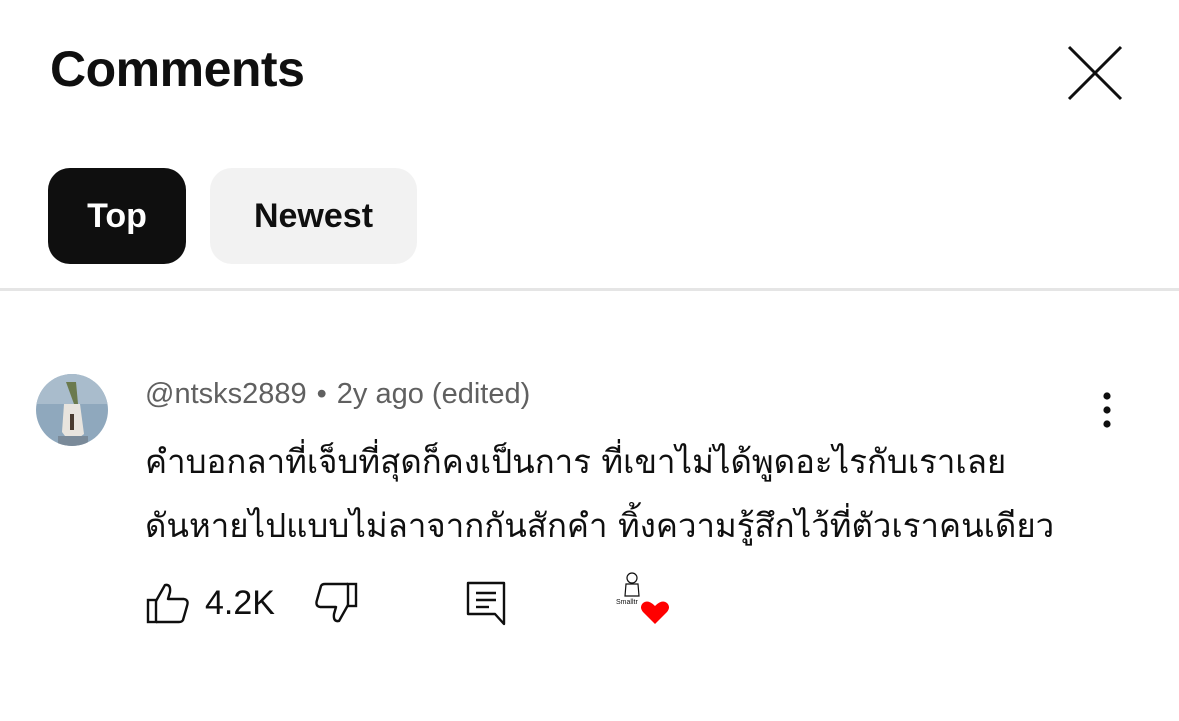 This screenshot has height=721, width=1179. I want to click on author-handle: @ntsks2889, so click(226, 394).